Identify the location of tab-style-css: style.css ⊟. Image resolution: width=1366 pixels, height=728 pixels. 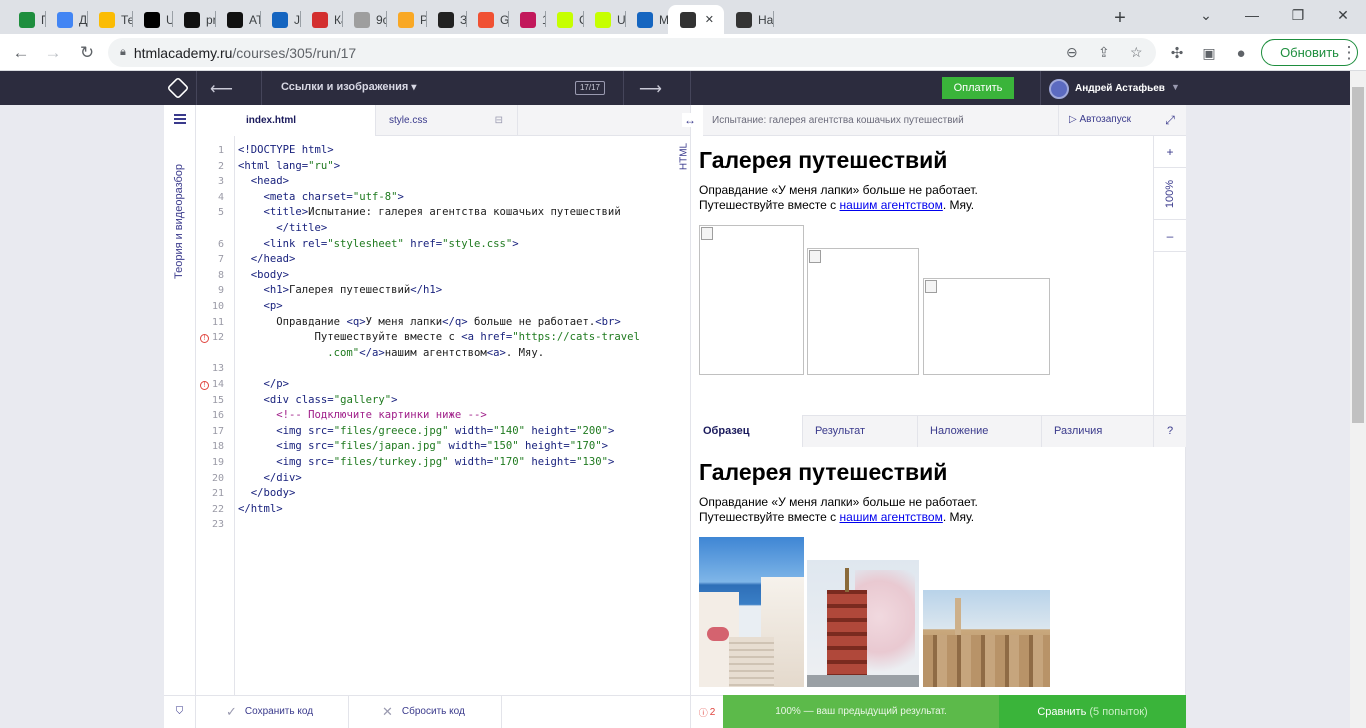
(447, 120).